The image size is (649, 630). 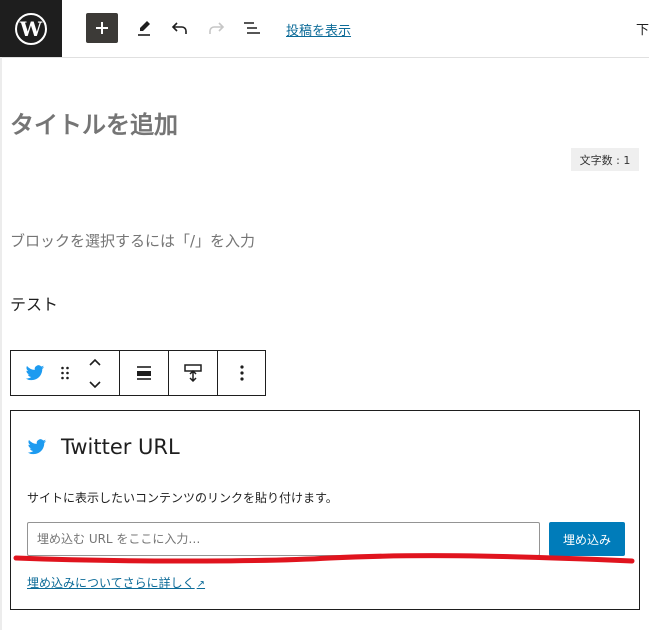 I want to click on word-count-badge: 文字数 : 1, so click(x=605, y=159).